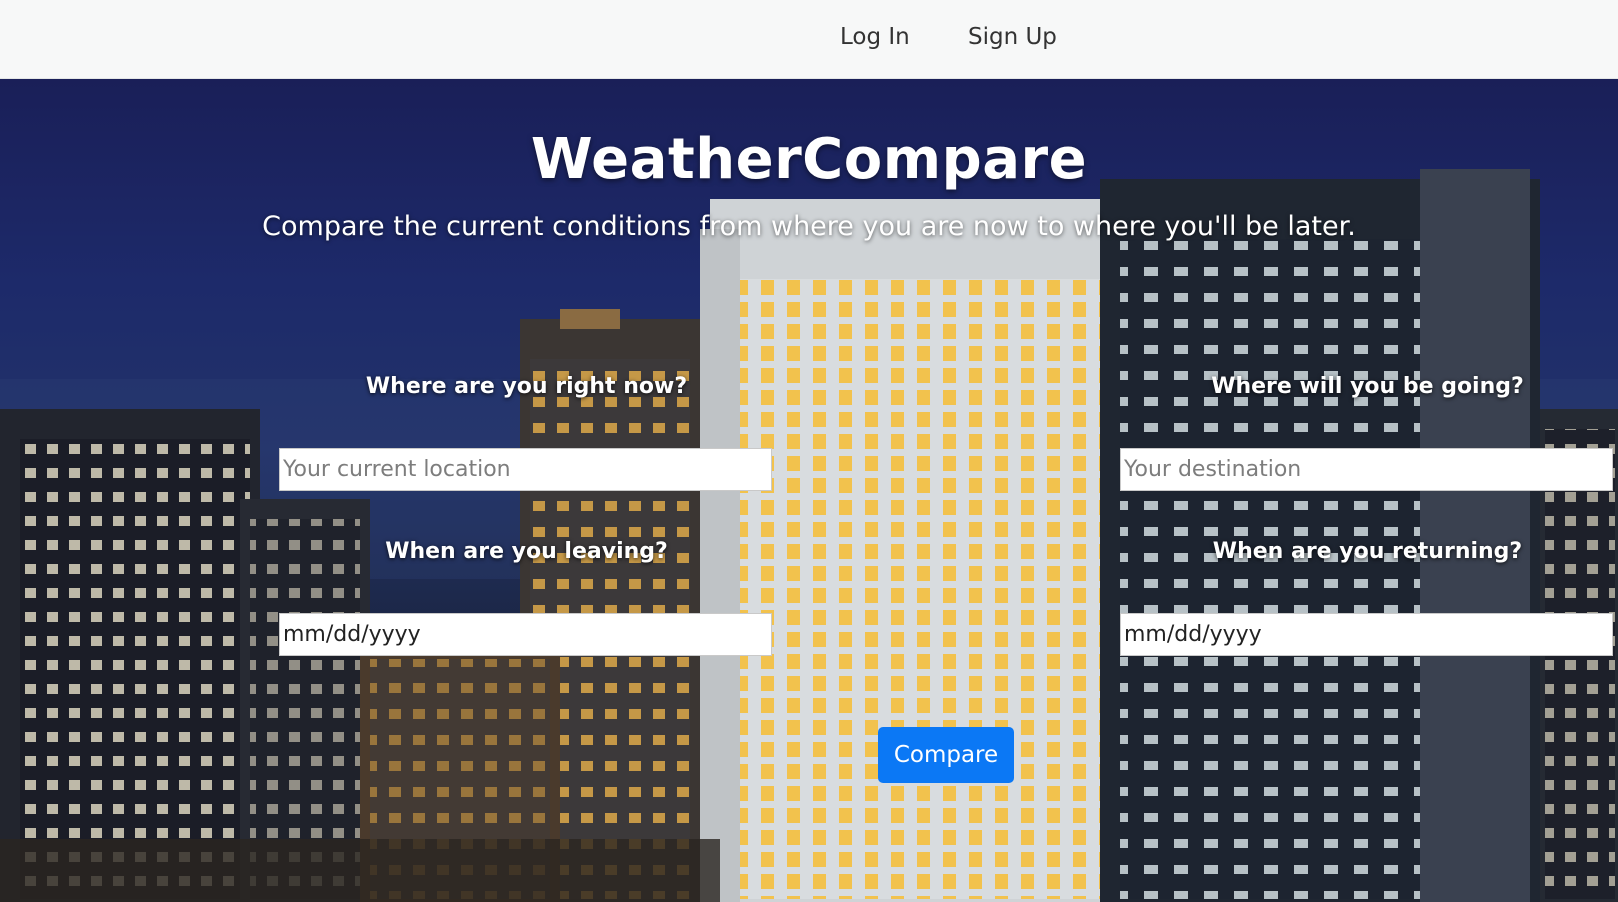  I want to click on signup-link: Sign Up, so click(1012, 37).